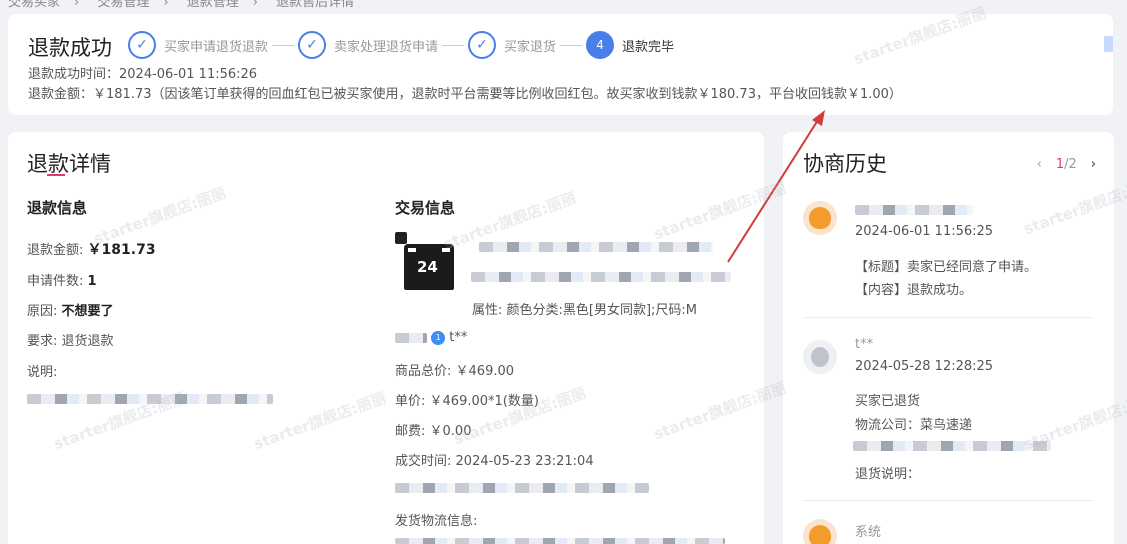  I want to click on history-line: 退货说明：, so click(888, 474).